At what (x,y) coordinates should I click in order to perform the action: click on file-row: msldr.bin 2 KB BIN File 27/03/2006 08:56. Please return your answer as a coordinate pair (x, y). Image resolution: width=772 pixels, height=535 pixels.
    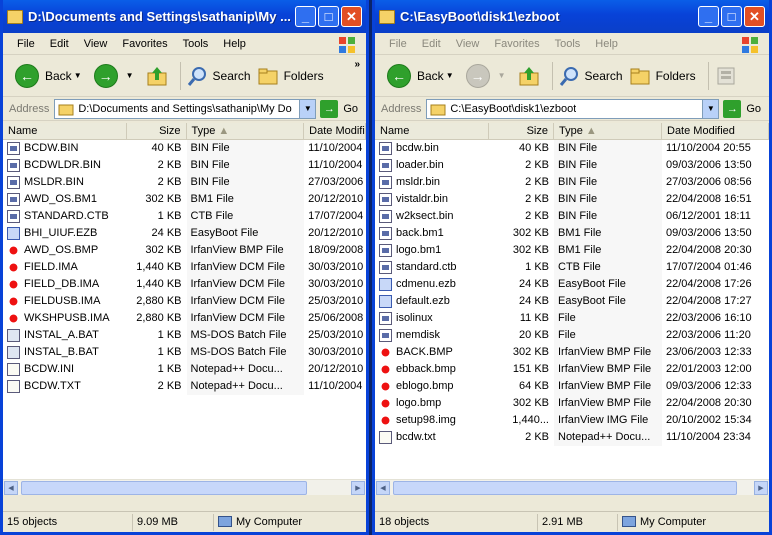
    Looking at the image, I should click on (572, 182).